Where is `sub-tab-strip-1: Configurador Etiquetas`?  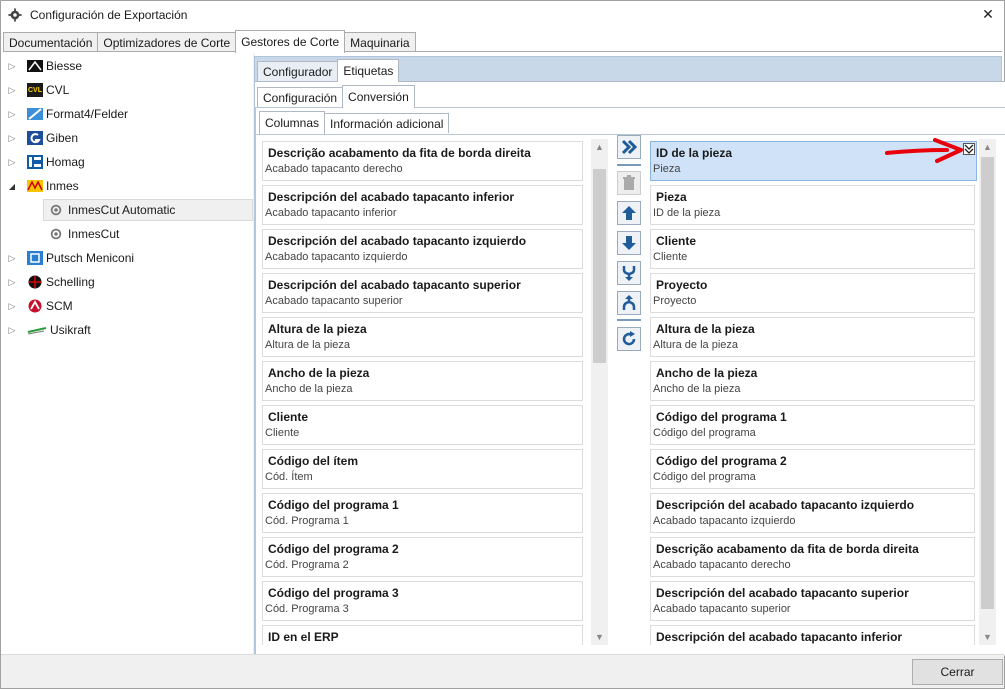 sub-tab-strip-1: Configurador Etiquetas is located at coordinates (328, 70).